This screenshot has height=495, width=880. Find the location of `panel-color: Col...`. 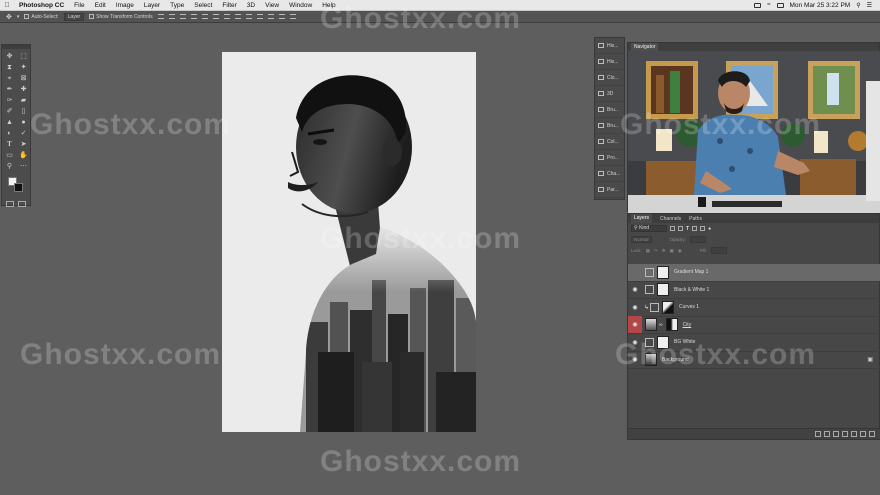

panel-color: Col... is located at coordinates (609, 142).